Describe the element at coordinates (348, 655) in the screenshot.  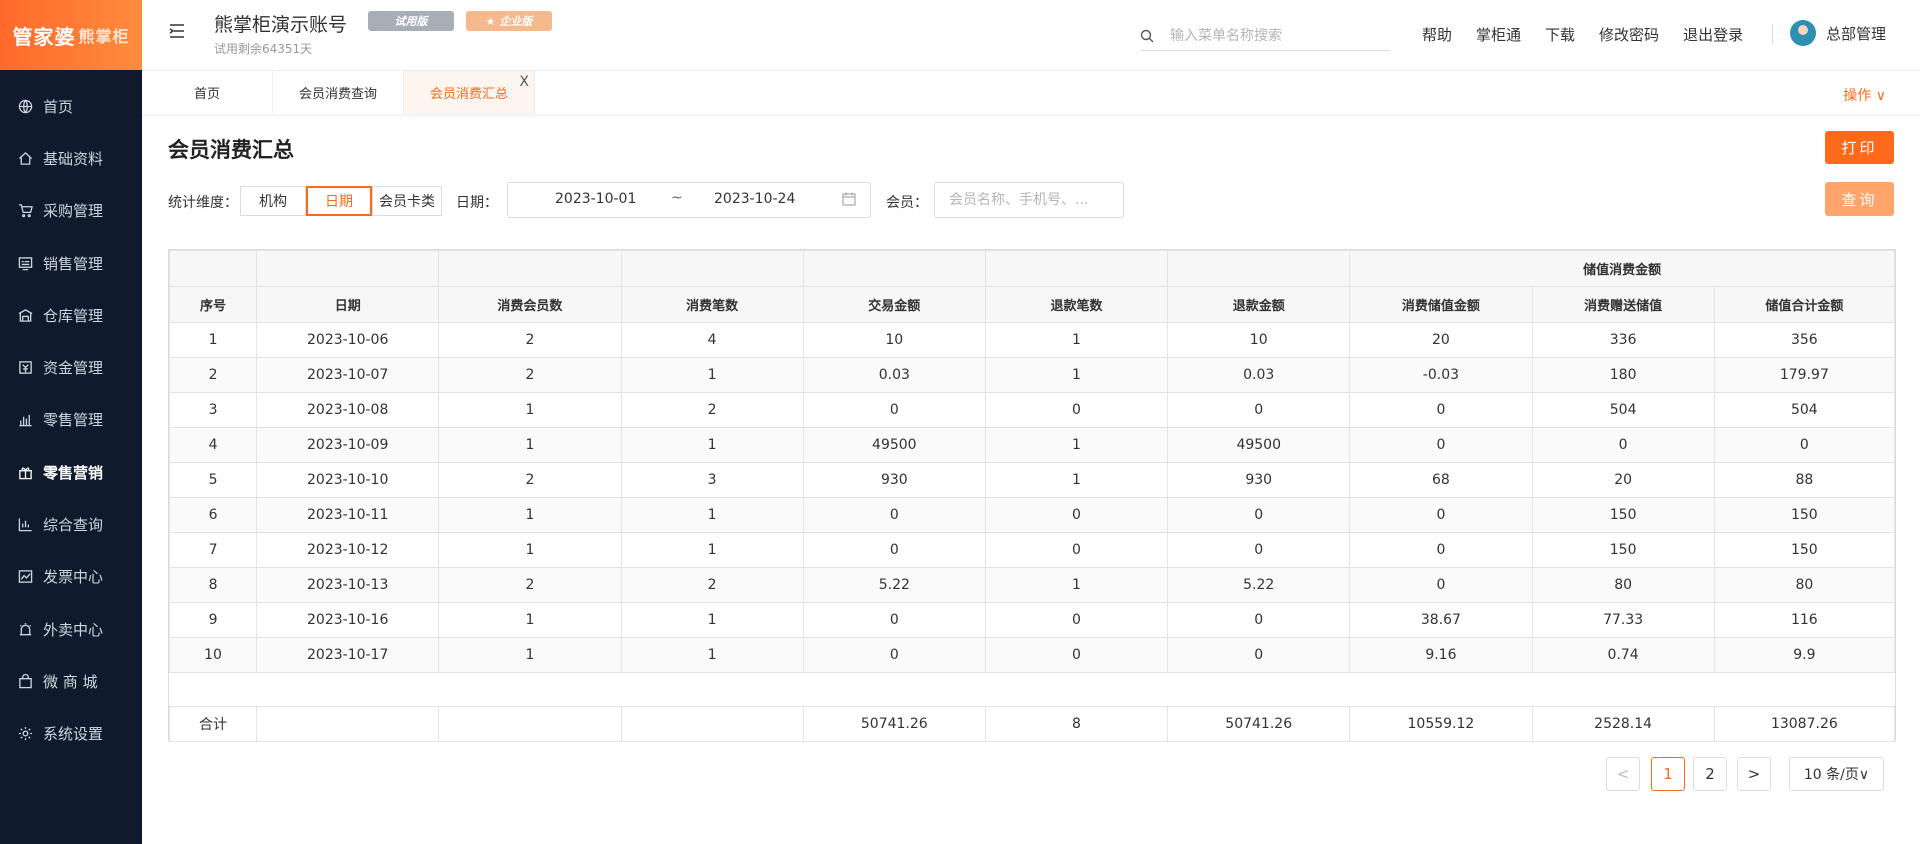
I see `table-cell: 2023-10-17` at that location.